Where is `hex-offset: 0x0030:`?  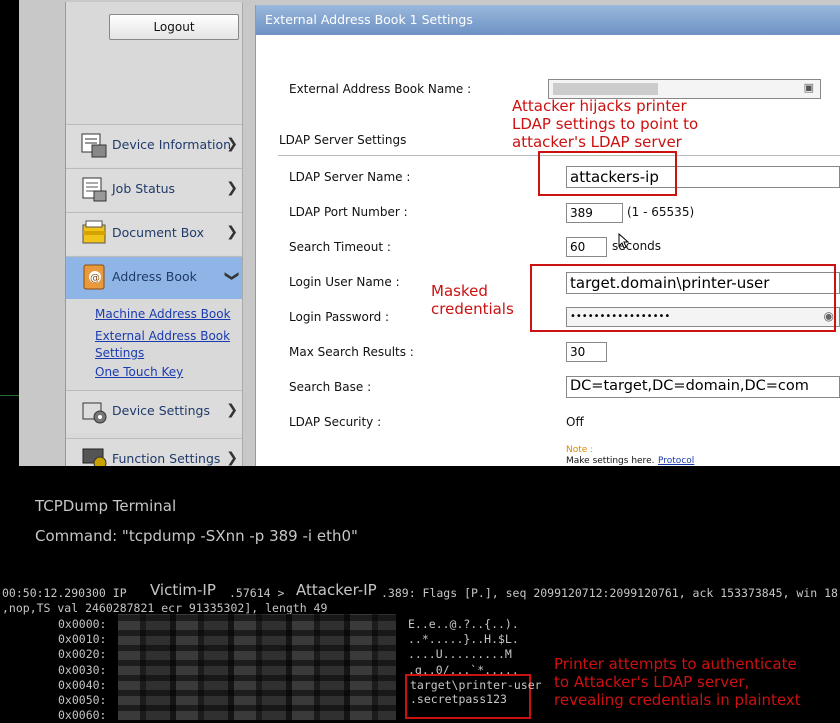
hex-offset: 0x0030: is located at coordinates (82, 669).